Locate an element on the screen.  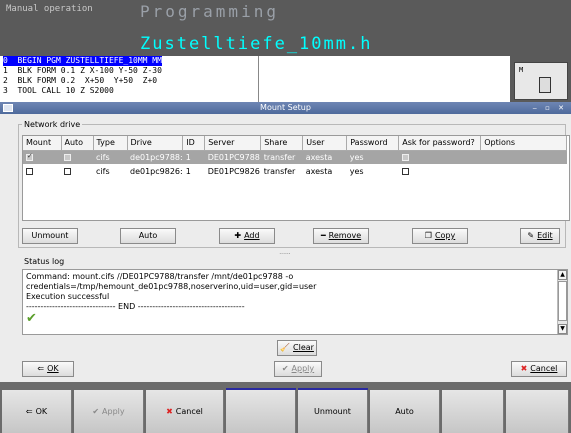
remove-button: ━ Remove is located at coordinates (341, 236).